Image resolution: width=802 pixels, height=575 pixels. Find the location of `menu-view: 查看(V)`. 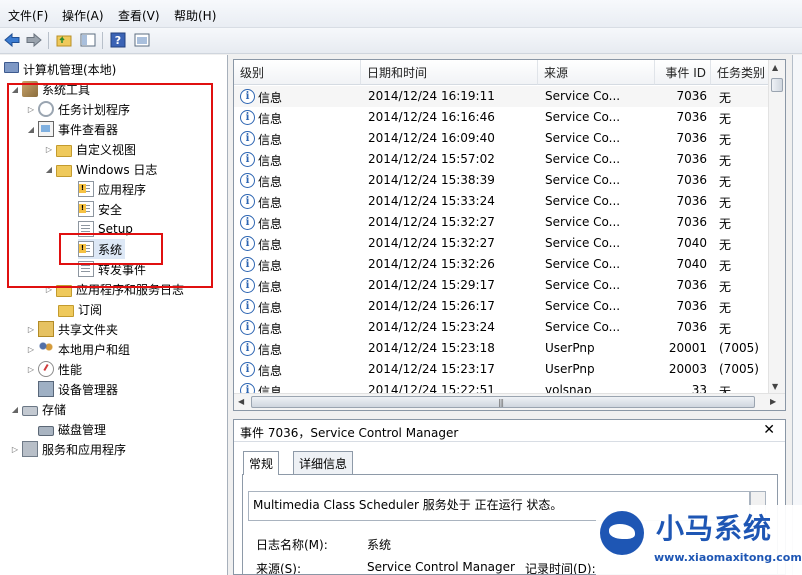

menu-view: 查看(V) is located at coordinates (139, 15).